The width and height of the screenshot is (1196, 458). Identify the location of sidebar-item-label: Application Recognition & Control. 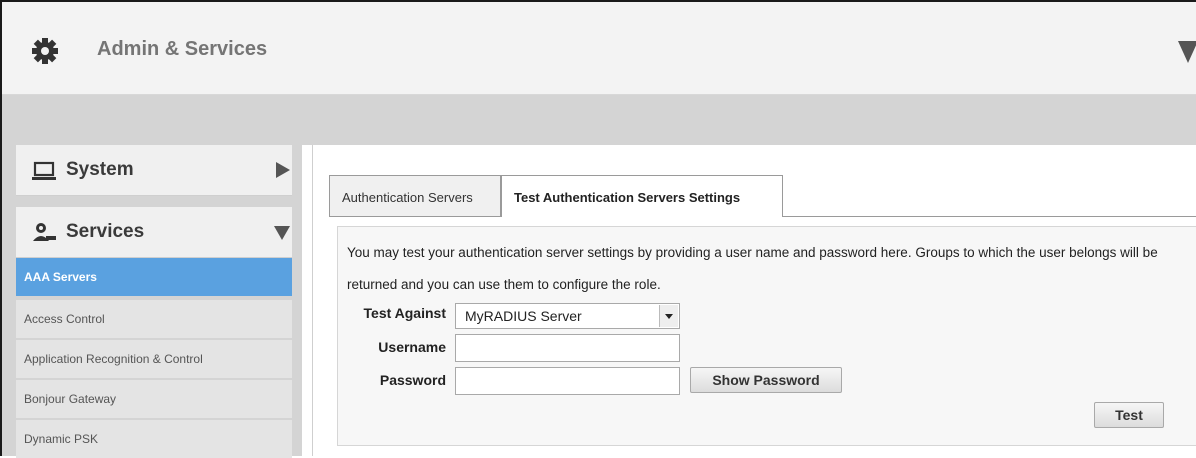
(113, 359).